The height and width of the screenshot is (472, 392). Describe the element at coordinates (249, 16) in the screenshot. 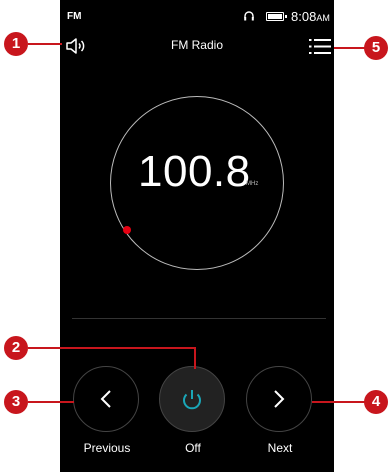

I see `headset-icon` at that location.